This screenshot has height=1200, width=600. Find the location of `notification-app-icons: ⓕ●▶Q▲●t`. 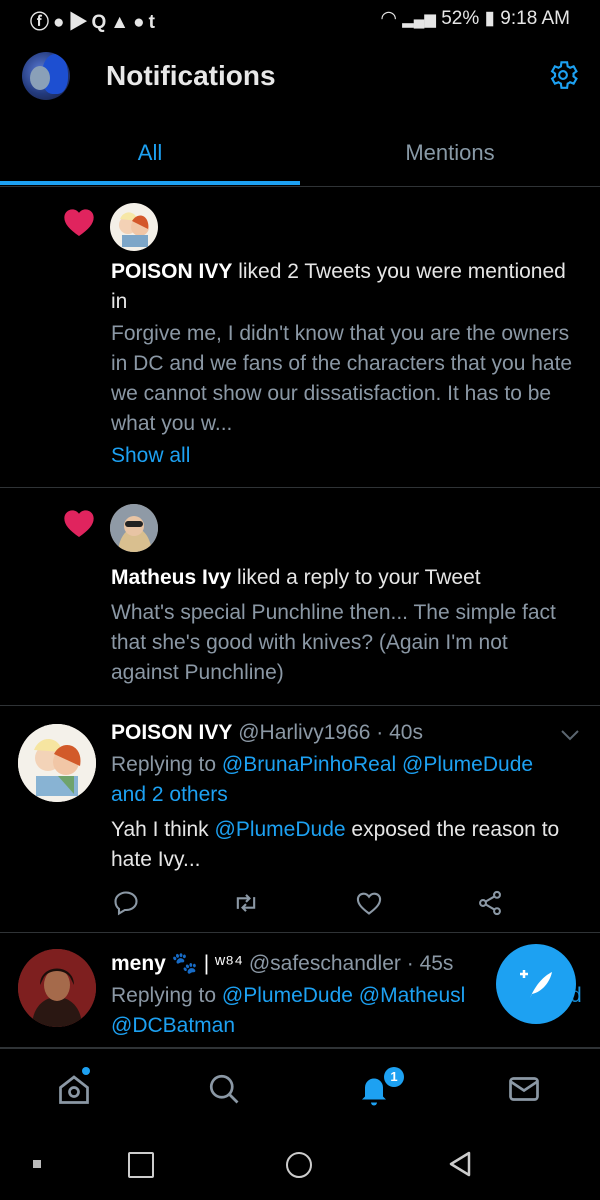

notification-app-icons: ⓕ●▶Q▲●t is located at coordinates (94, 20).